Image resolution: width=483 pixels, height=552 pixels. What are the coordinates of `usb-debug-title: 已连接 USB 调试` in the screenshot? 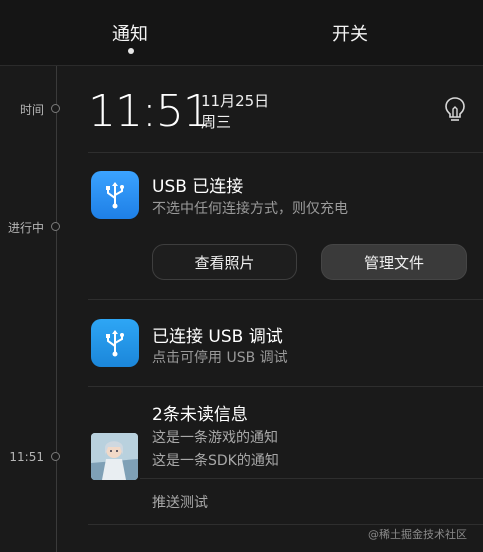 It's located at (217, 337).